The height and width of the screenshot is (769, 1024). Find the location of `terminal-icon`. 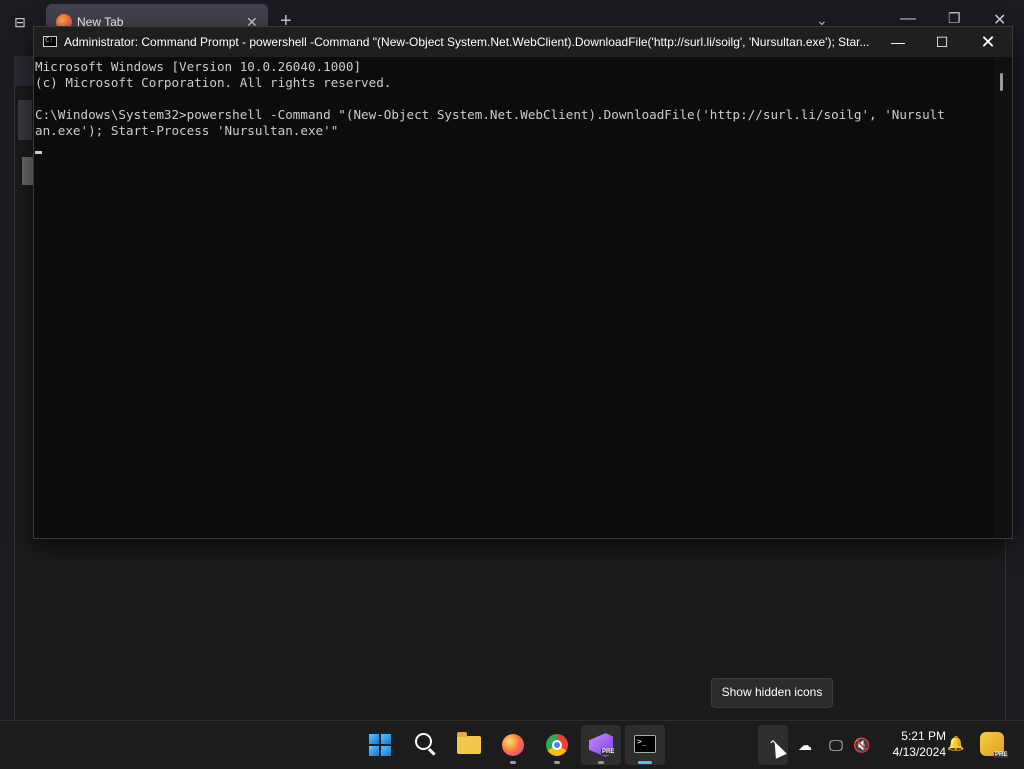

terminal-icon is located at coordinates (645, 744).